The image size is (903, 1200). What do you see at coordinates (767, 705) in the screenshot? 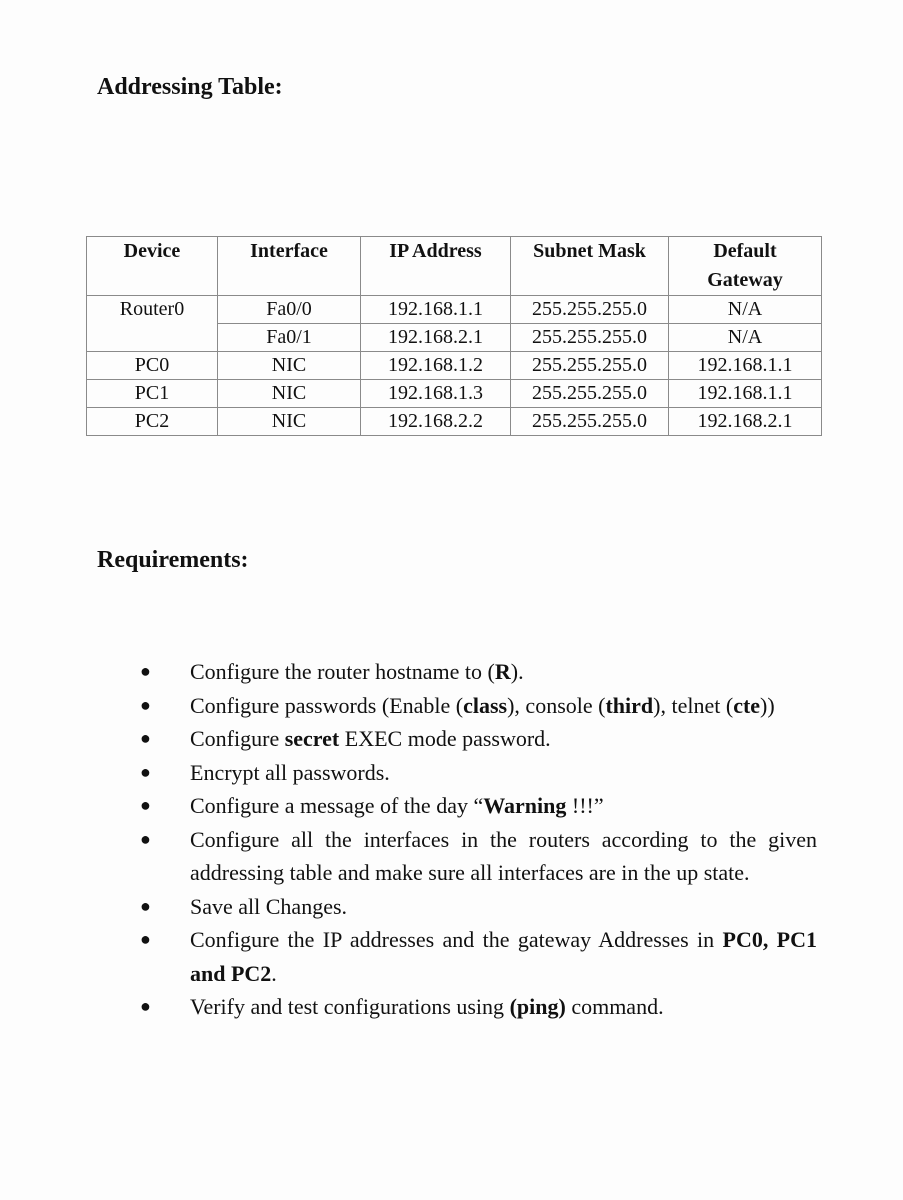
I see `requirement-text: ))` at bounding box center [767, 705].